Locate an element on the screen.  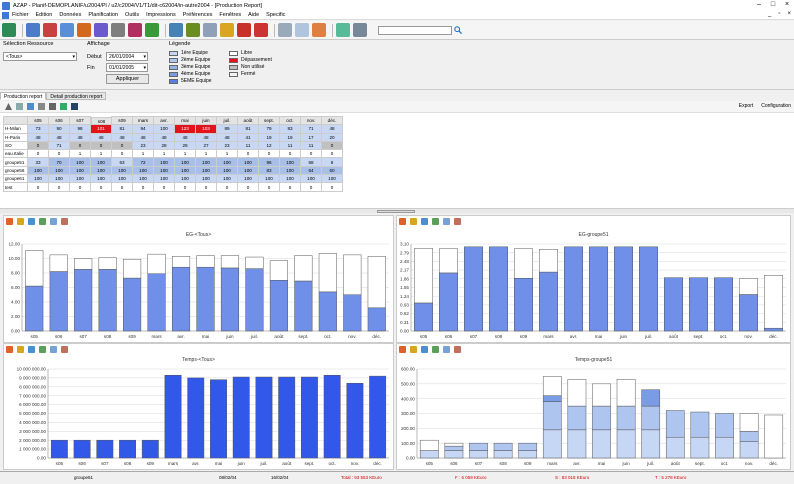
table-cell: 94 is located at coordinates (143, 129).